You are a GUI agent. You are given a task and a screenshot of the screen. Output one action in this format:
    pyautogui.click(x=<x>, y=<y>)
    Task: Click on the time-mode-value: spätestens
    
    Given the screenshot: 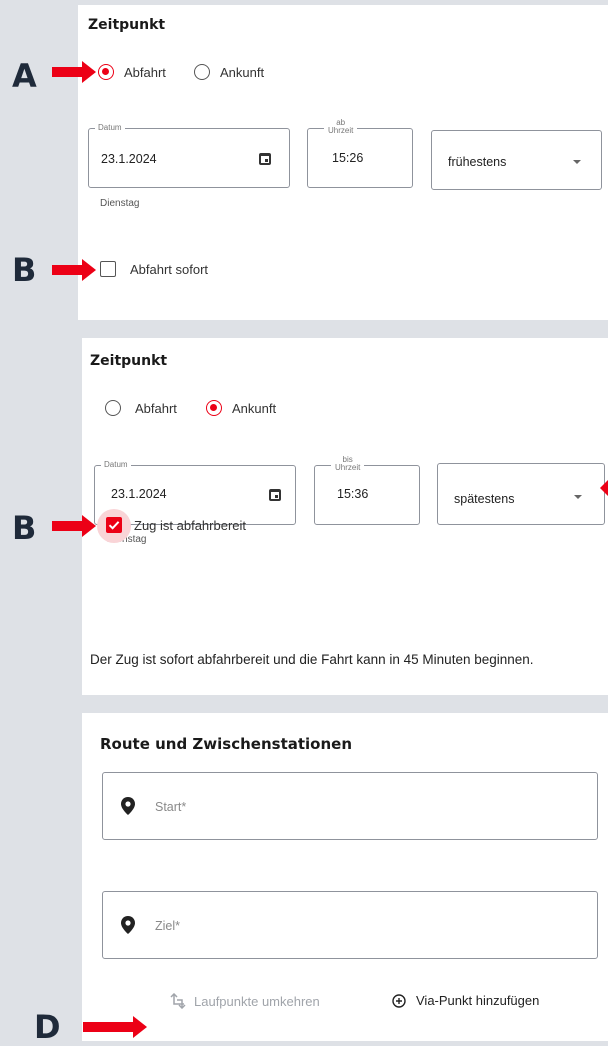 What is the action you would take?
    pyautogui.click(x=484, y=499)
    